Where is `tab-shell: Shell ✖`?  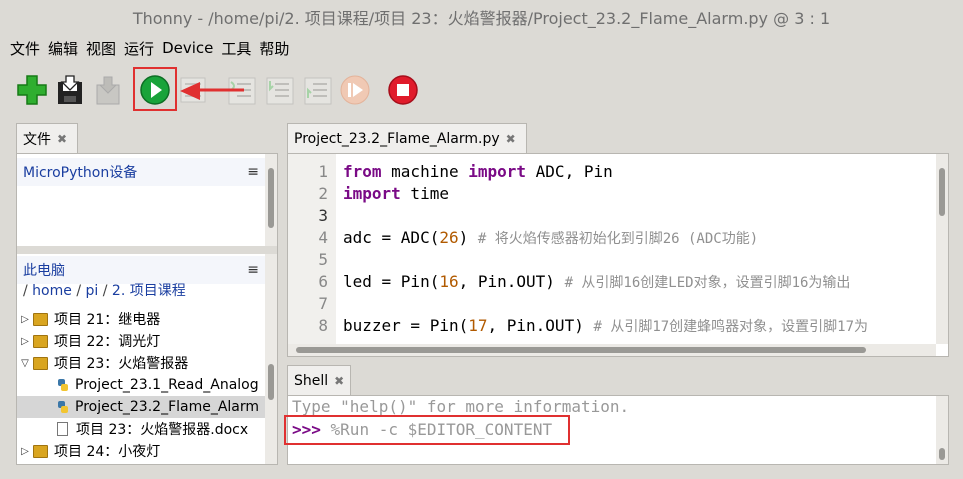
tab-shell: Shell ✖ is located at coordinates (319, 380).